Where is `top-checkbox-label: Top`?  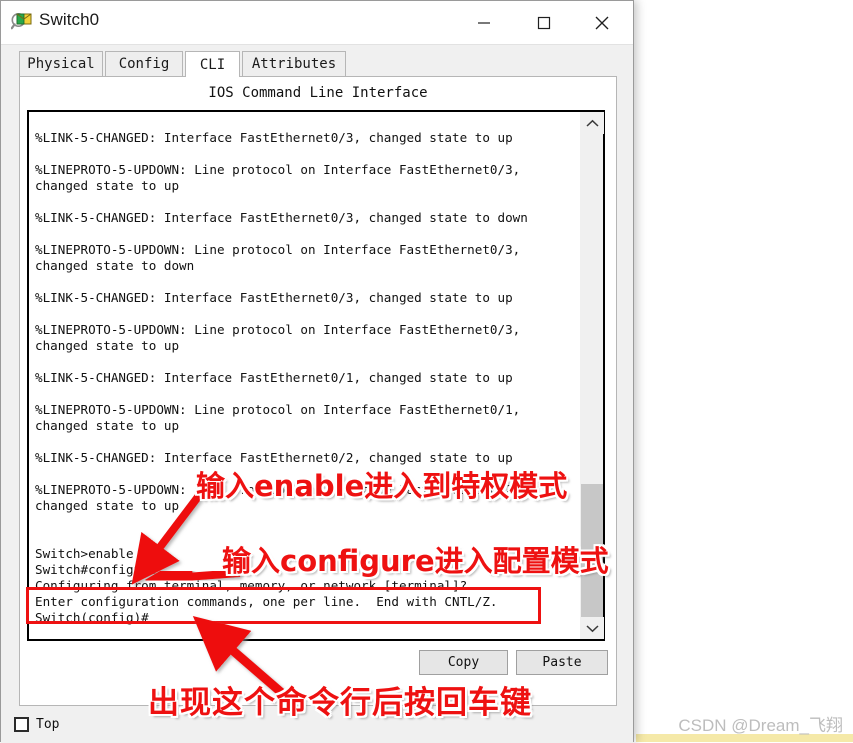
top-checkbox-label: Top is located at coordinates (48, 724).